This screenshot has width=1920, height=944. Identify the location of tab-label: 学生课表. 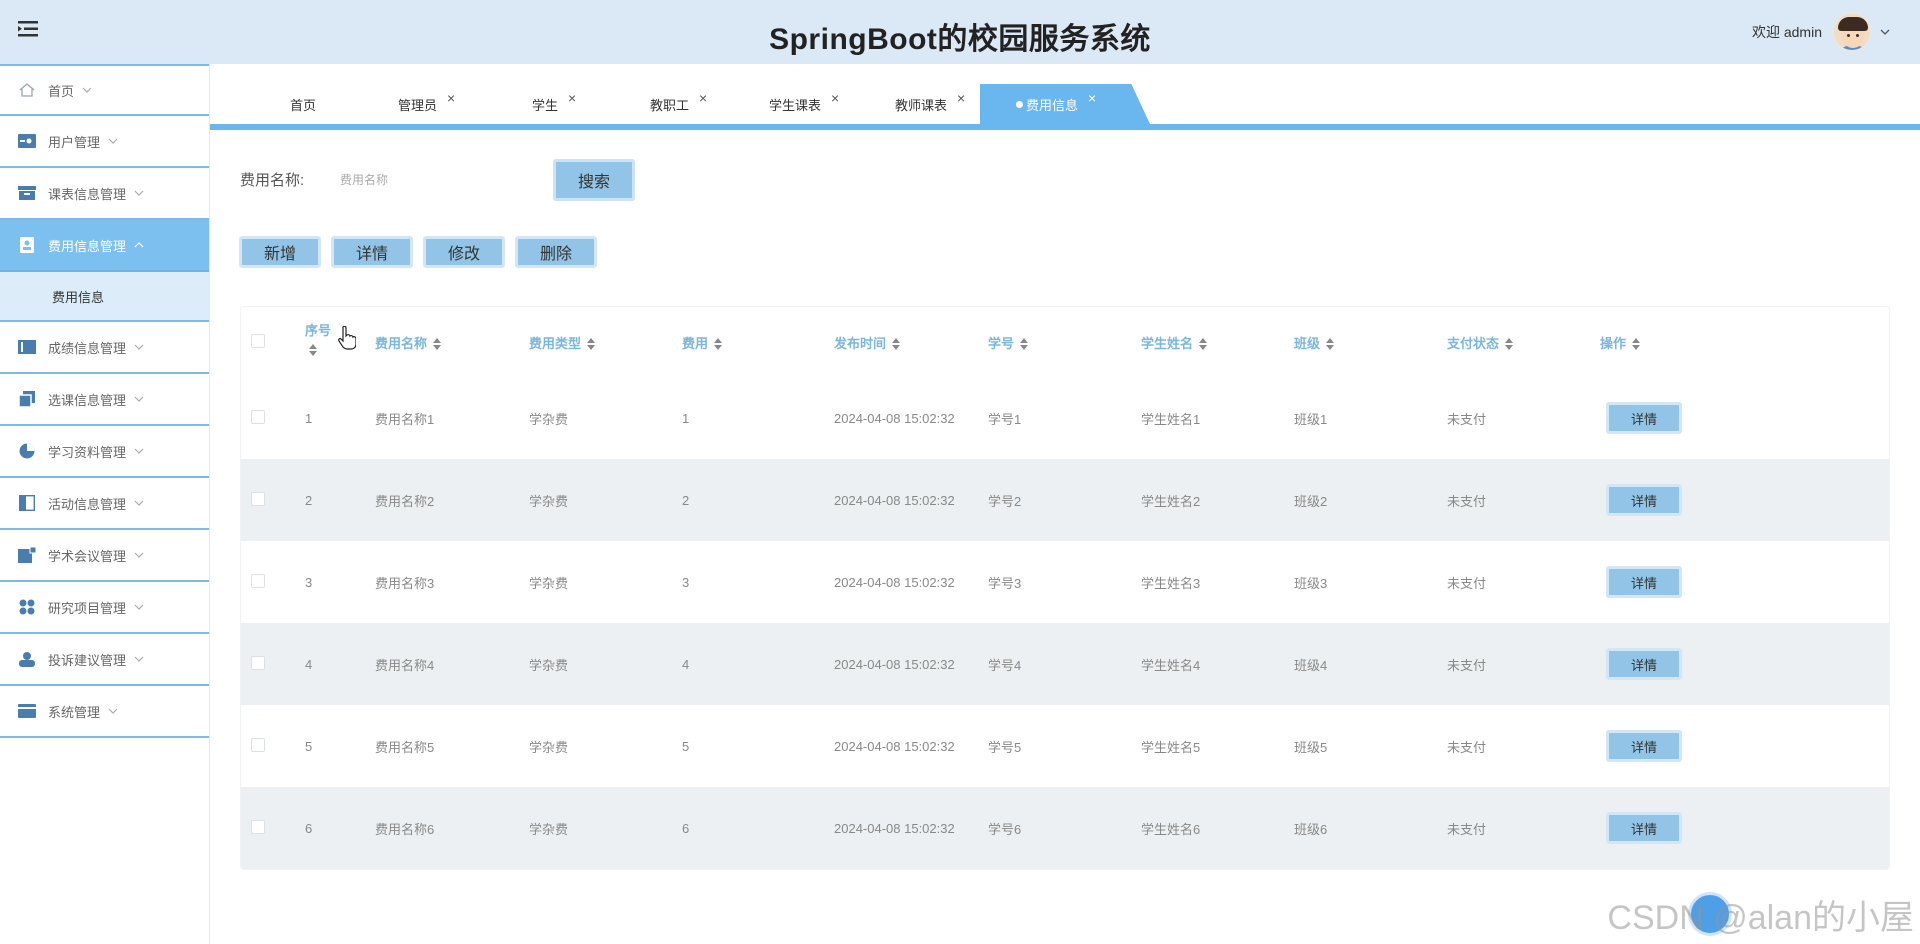
(795, 105).